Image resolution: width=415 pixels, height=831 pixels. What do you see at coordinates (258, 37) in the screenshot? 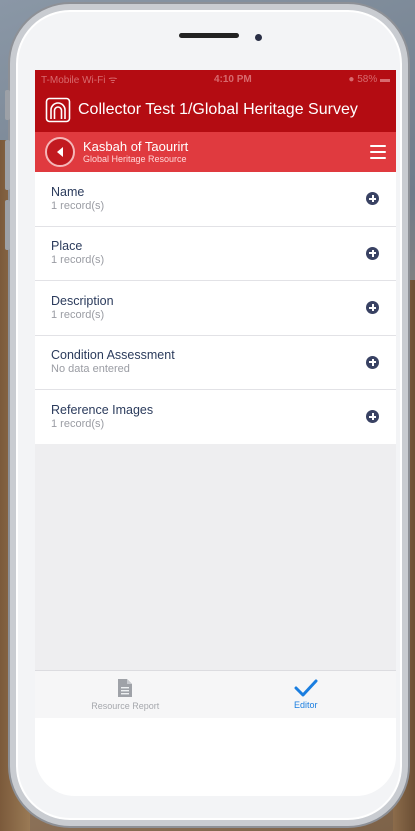
I see `front-camera` at bounding box center [258, 37].